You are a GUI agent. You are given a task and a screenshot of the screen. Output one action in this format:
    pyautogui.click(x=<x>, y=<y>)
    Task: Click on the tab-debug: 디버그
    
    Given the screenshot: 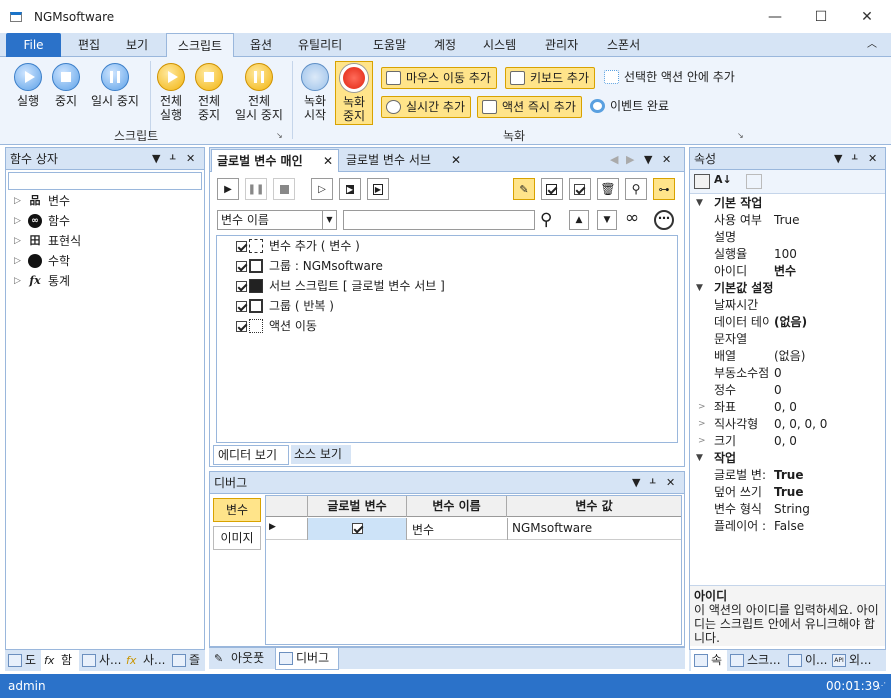 What is the action you would take?
    pyautogui.click(x=307, y=659)
    